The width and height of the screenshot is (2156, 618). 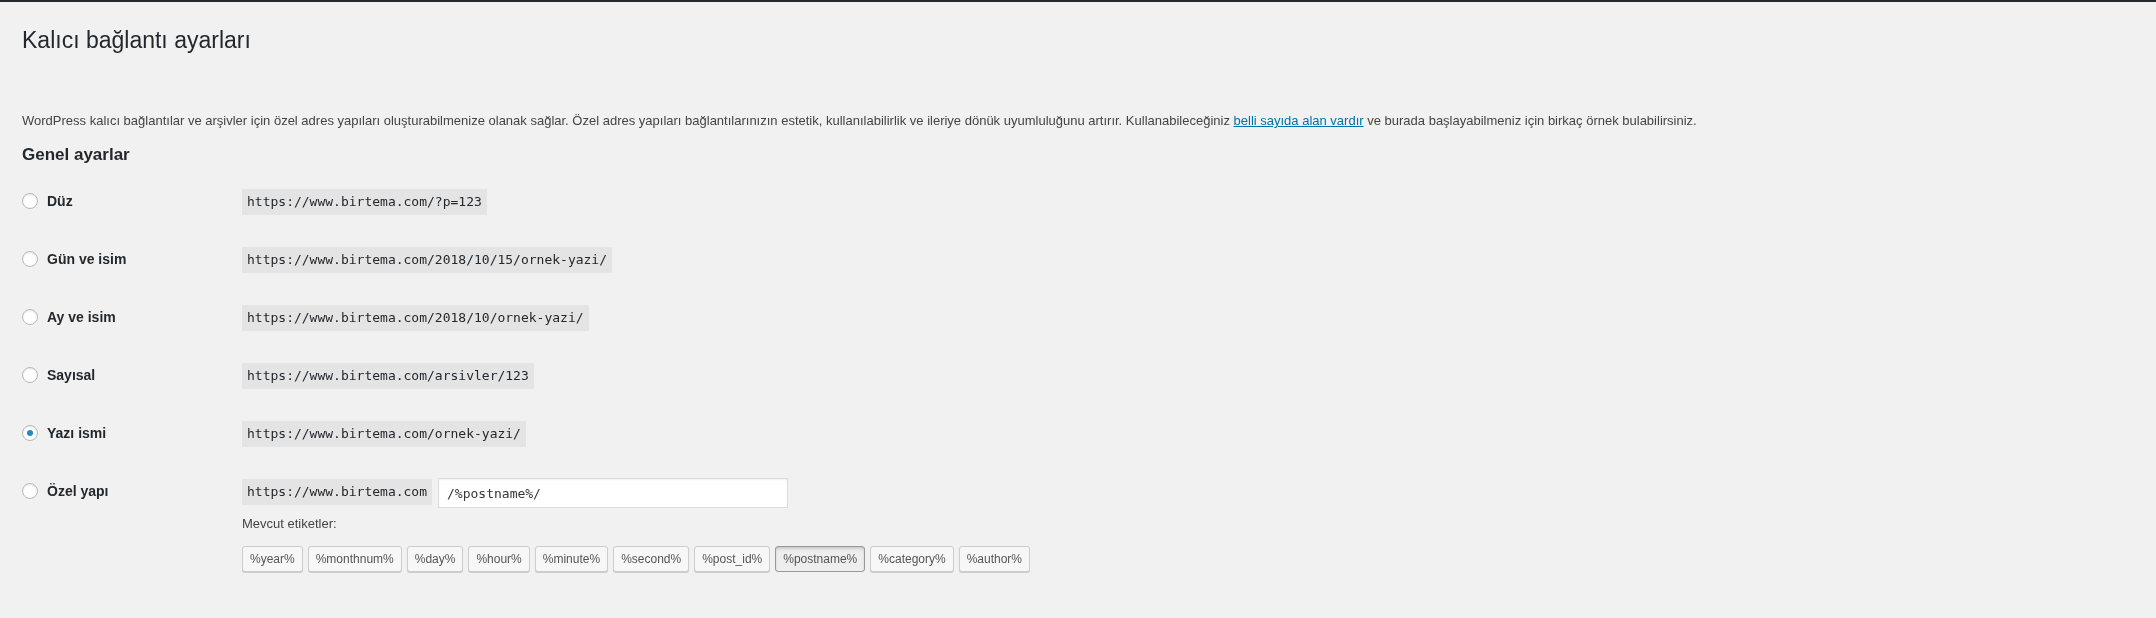 I want to click on tag-button: %monthnum%, so click(x=354, y=559).